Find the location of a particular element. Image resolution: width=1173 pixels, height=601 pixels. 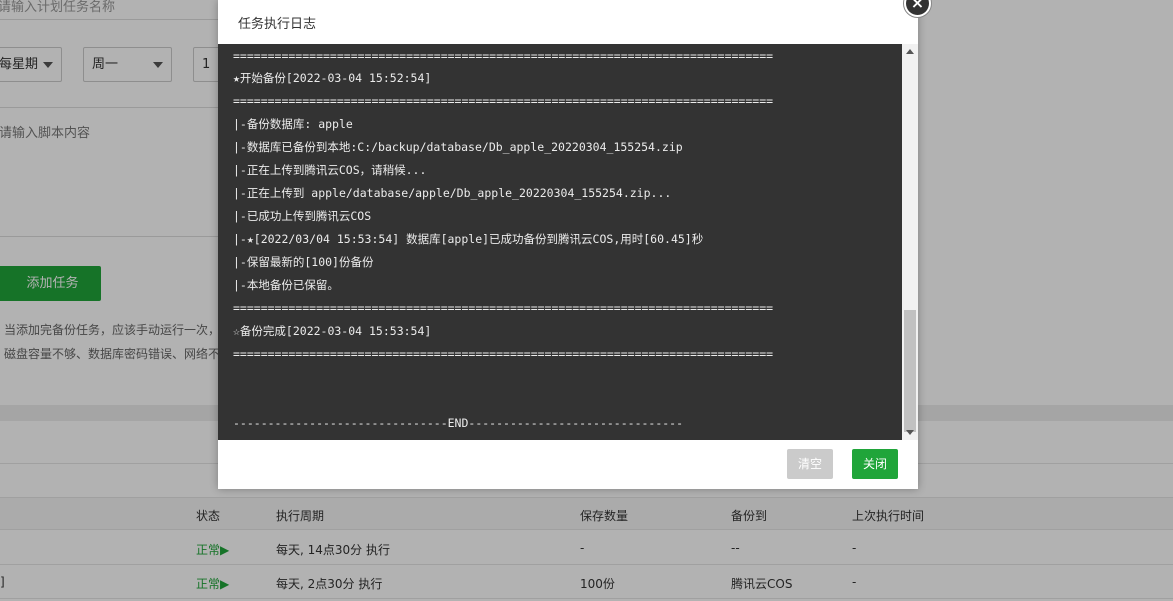

clear-button: 清空 is located at coordinates (810, 464).